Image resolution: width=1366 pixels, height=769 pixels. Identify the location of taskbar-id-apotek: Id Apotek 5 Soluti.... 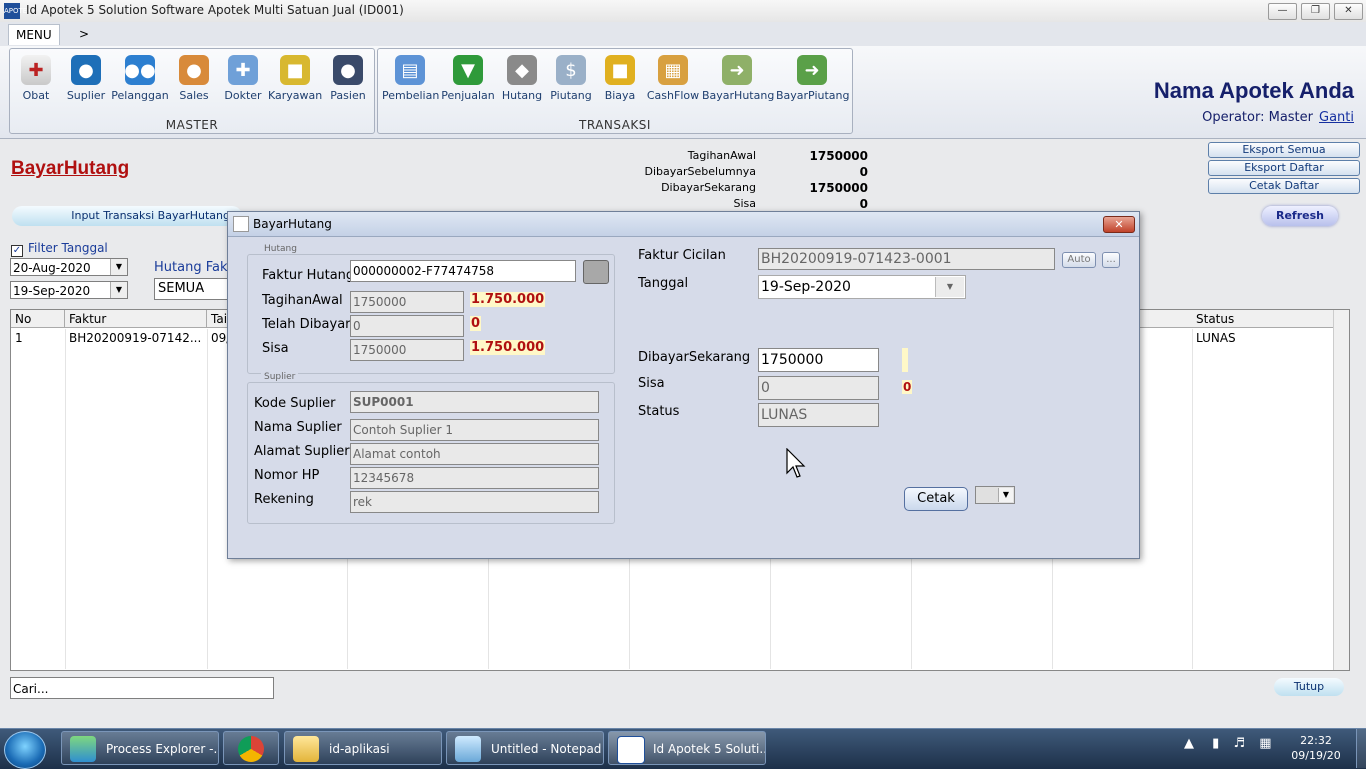
(687, 748).